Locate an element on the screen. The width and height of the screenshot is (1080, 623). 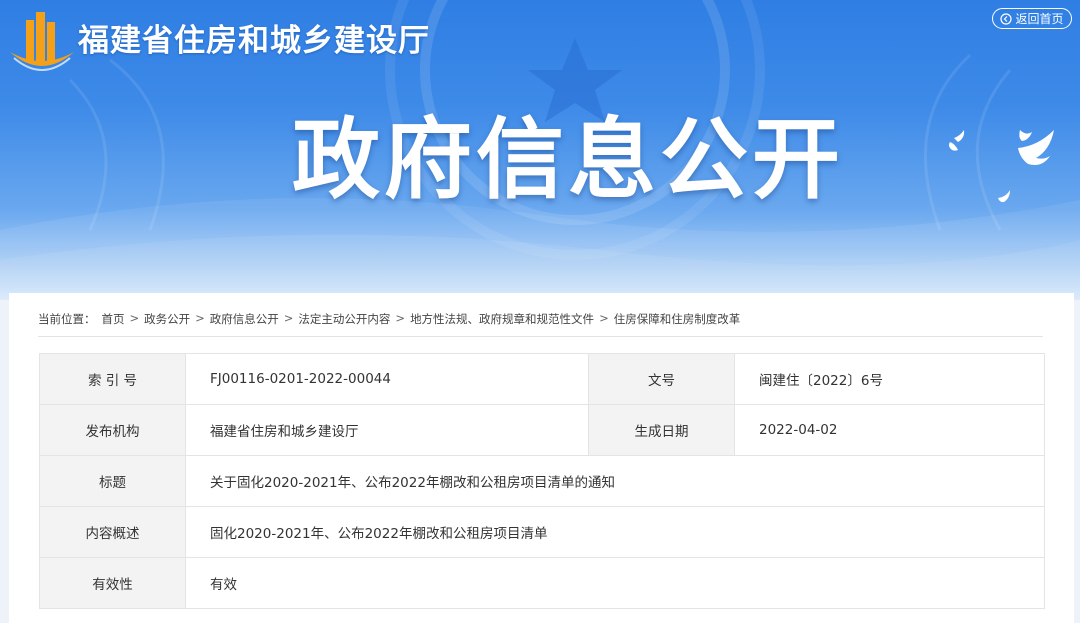
breadcrumb-prefix: 当前位置： is located at coordinates (67, 319).